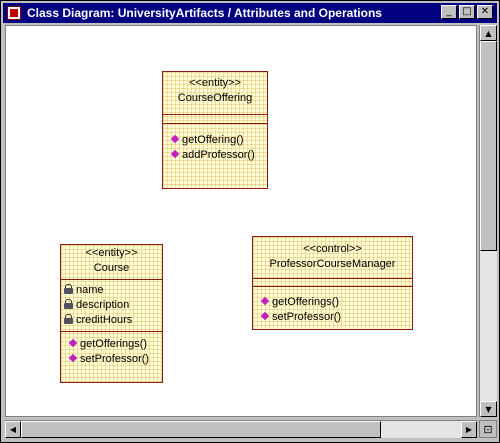 Image resolution: width=500 pixels, height=443 pixels. I want to click on class-header: <<entity>> CourseOffering, so click(215, 93).